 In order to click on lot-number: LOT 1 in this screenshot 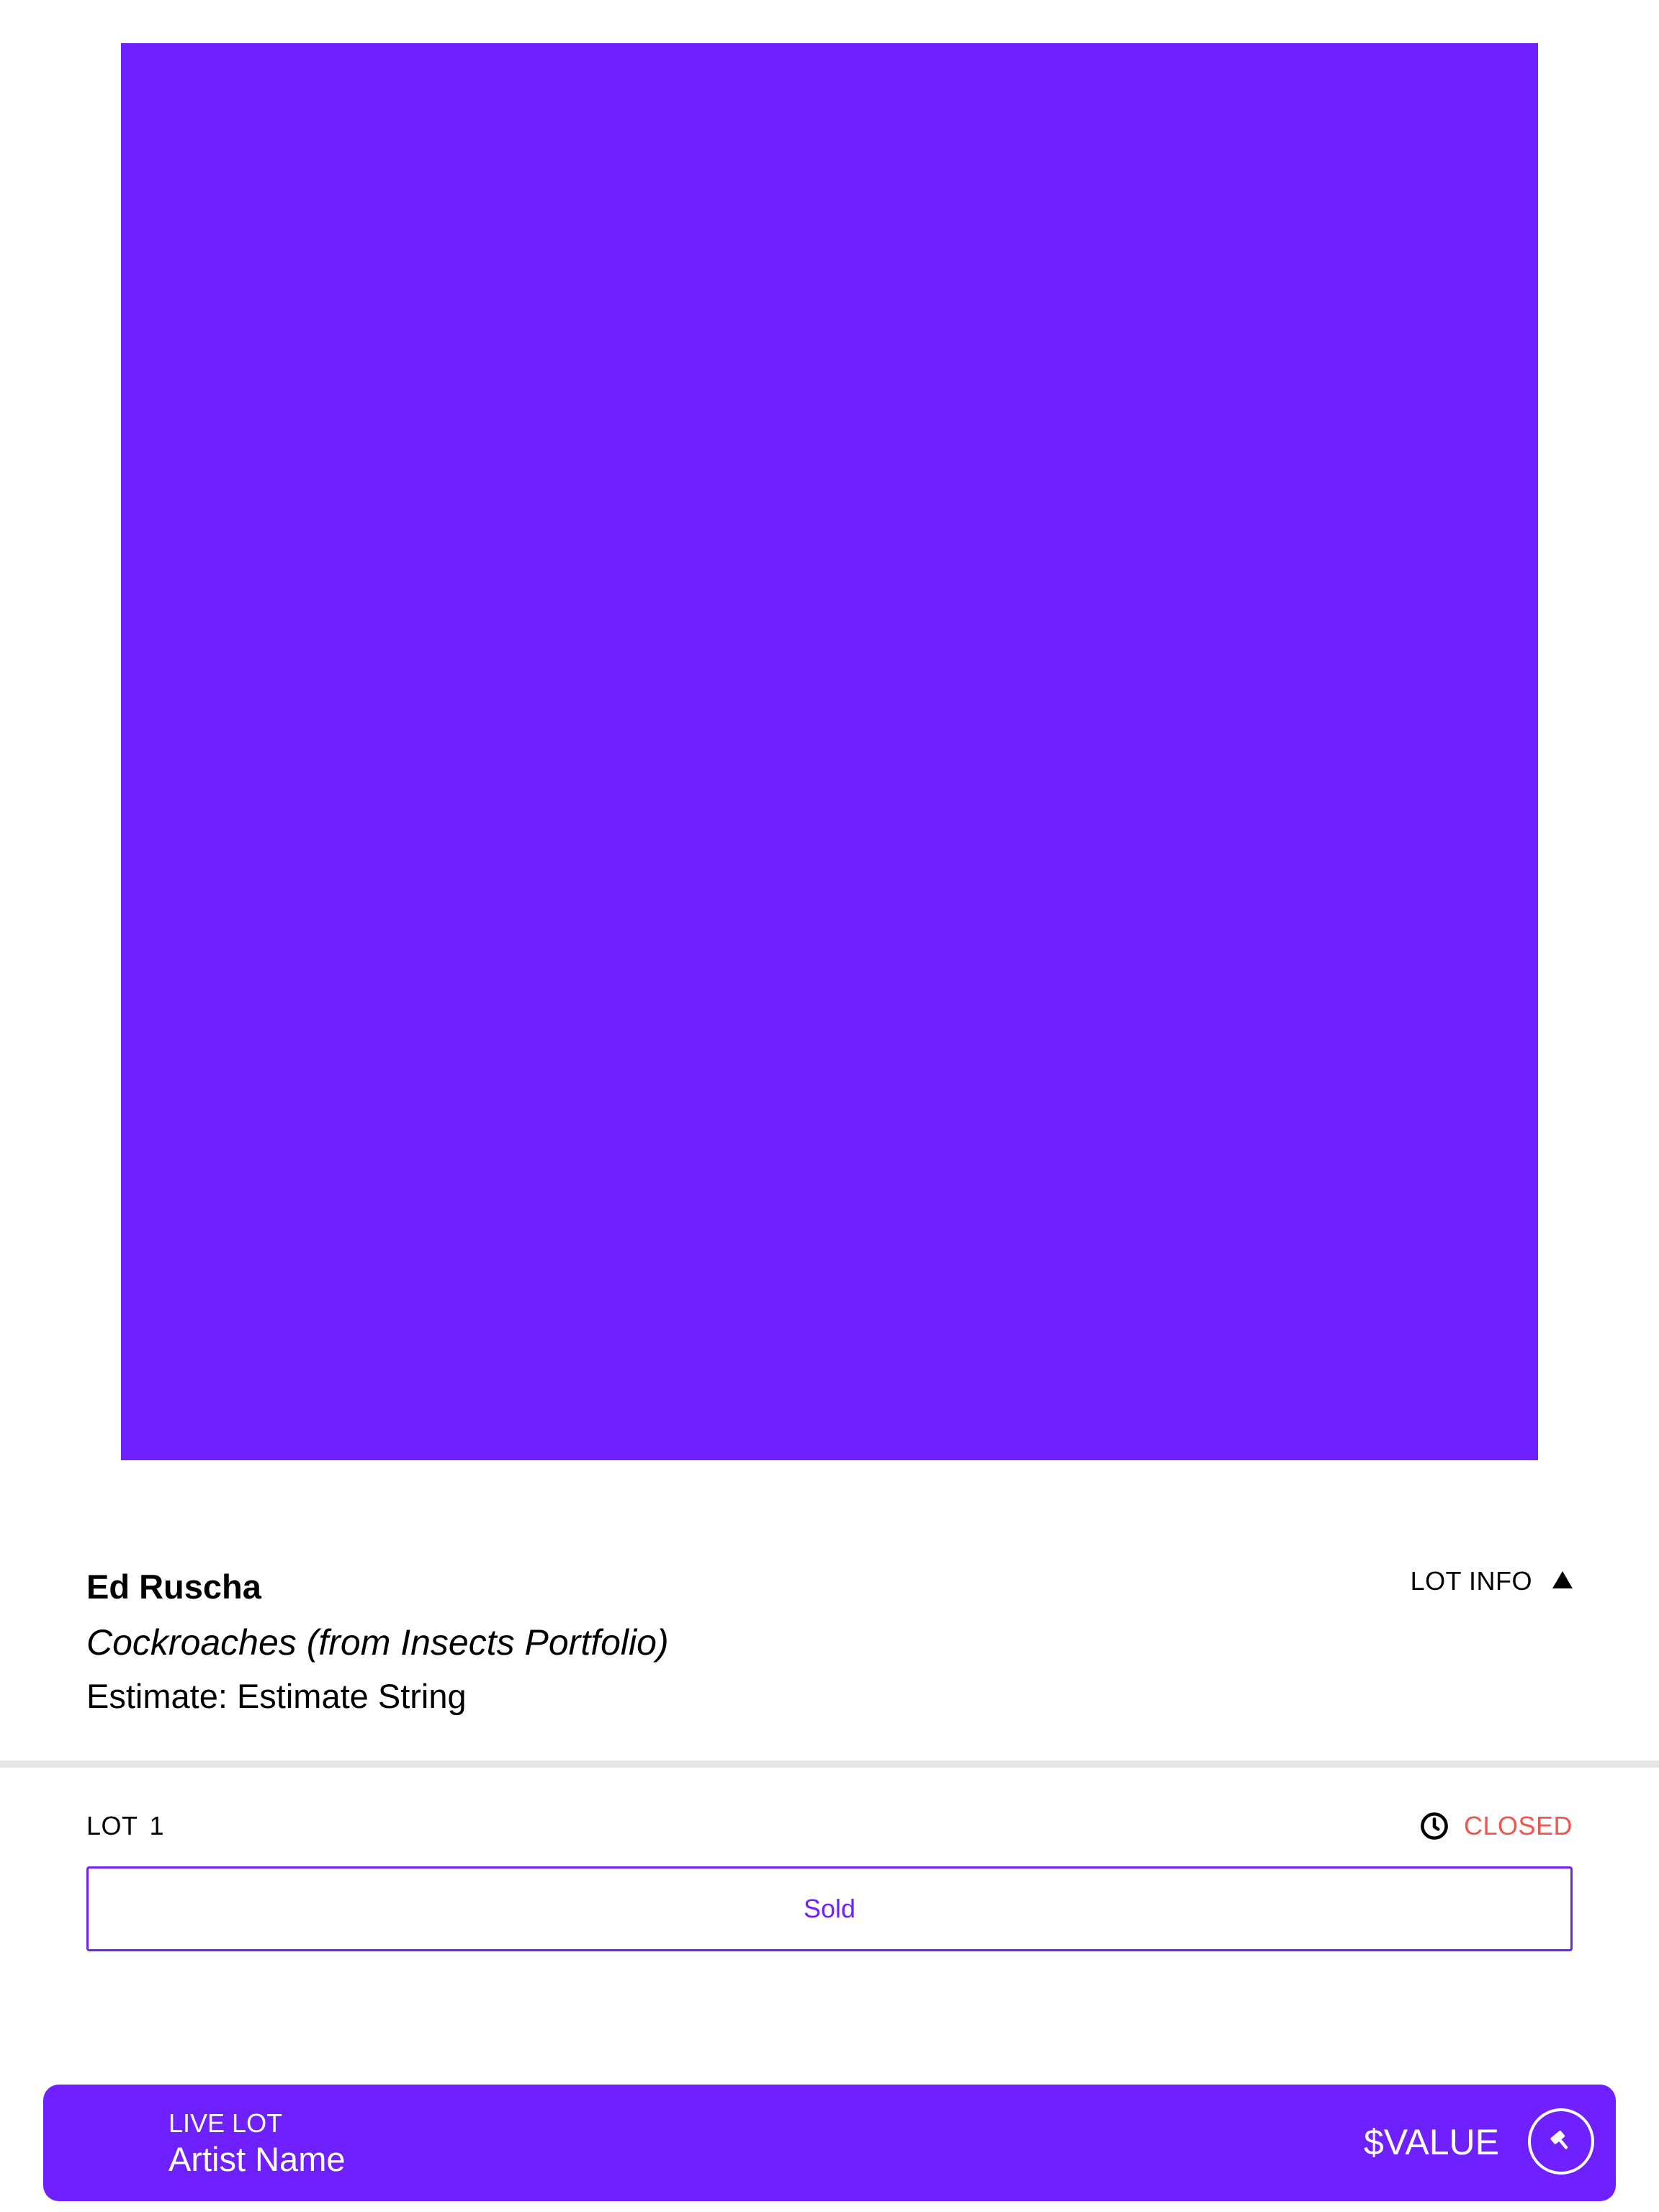, I will do `click(125, 1826)`.